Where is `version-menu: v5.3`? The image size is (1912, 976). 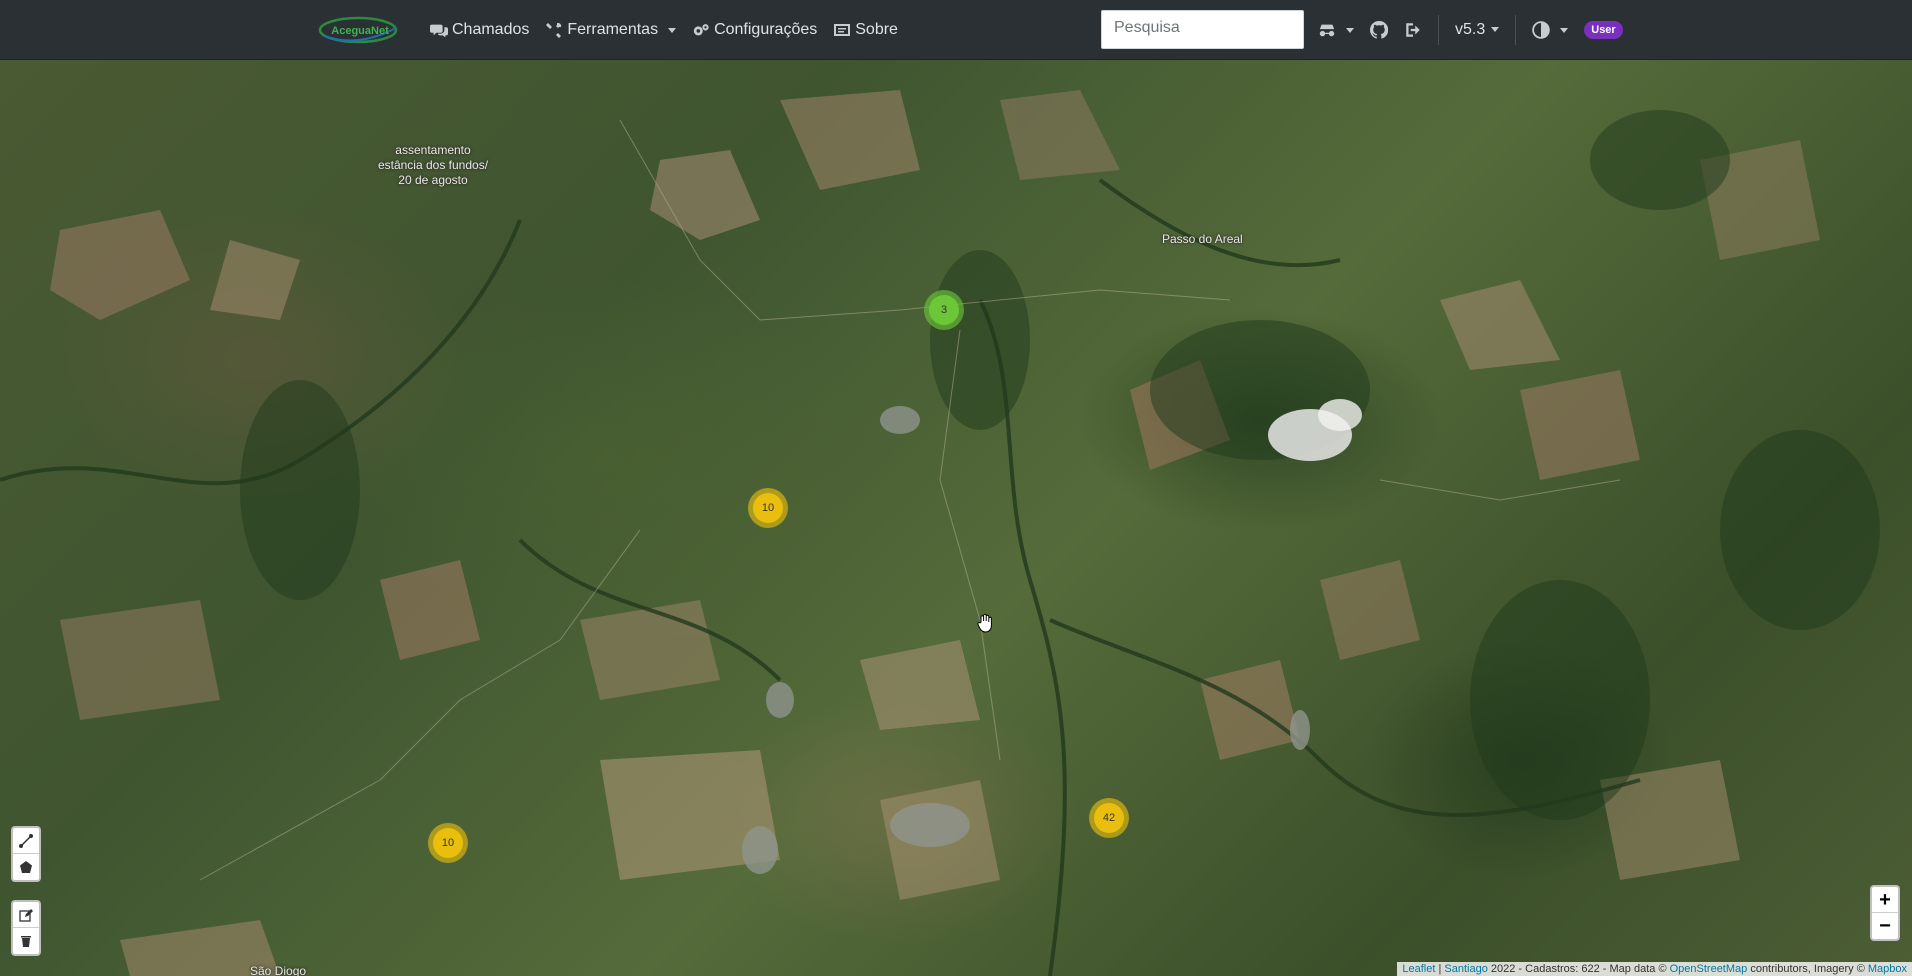
version-menu: v5.3 is located at coordinates (1477, 30).